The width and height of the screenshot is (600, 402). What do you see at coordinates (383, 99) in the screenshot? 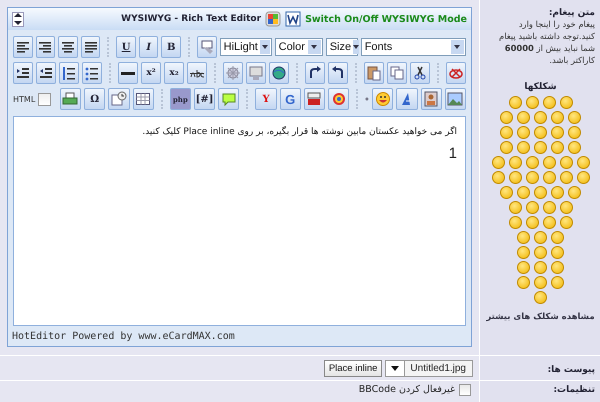
I see `smiley-button` at bounding box center [383, 99].